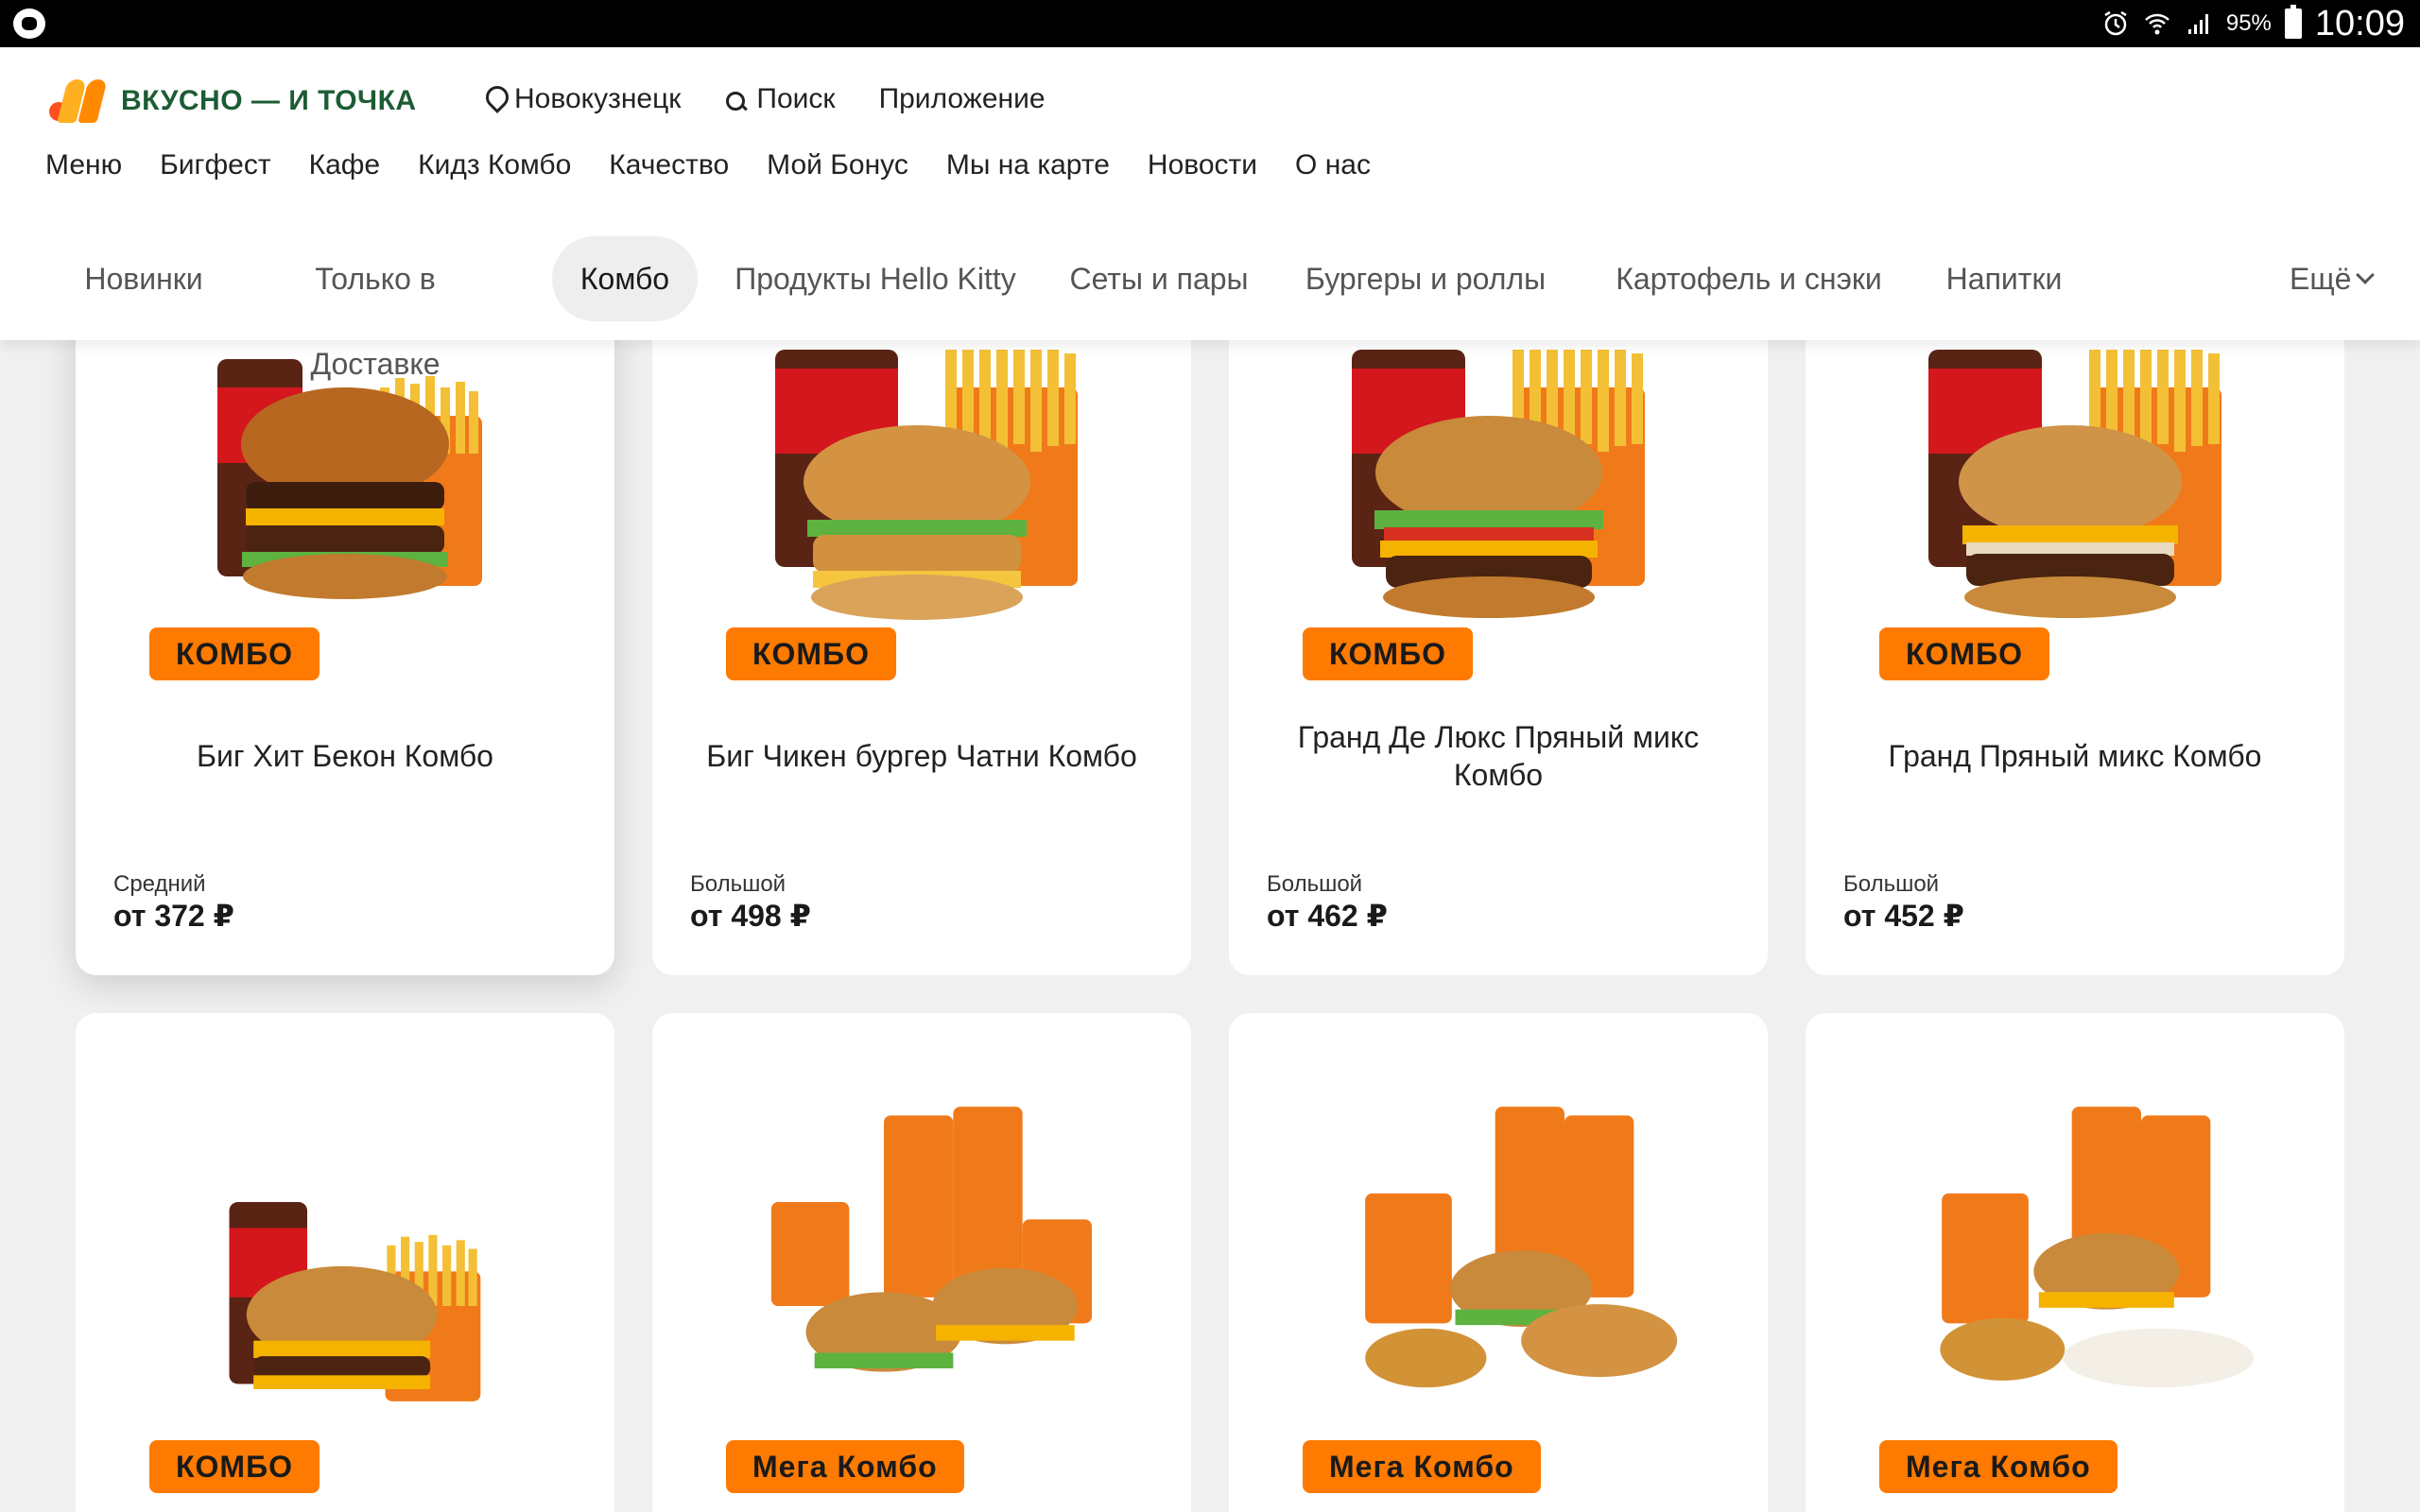 The width and height of the screenshot is (2420, 1512). What do you see at coordinates (796, 98) in the screenshot?
I see `search-label: Поиск` at bounding box center [796, 98].